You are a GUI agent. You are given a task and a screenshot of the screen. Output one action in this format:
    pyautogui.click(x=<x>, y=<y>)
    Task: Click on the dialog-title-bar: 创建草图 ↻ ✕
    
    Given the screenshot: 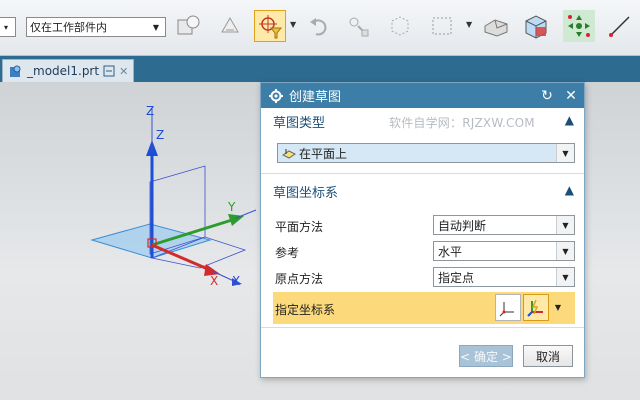 What is the action you would take?
    pyautogui.click(x=422, y=95)
    